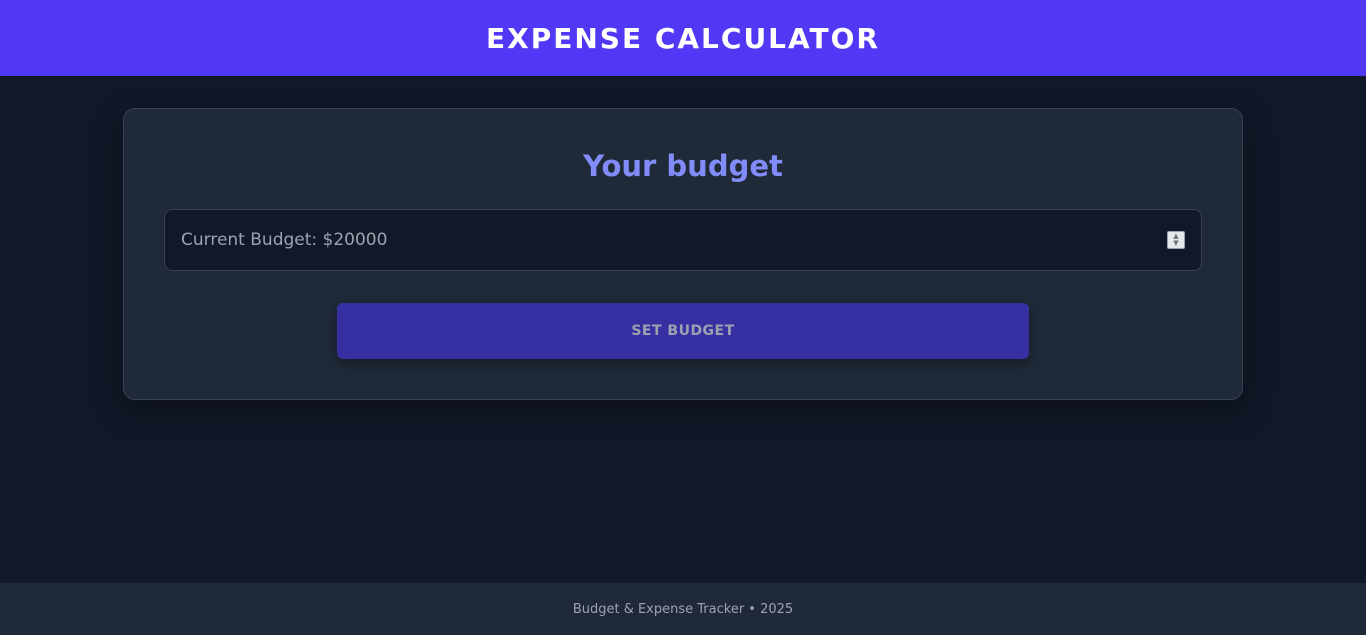 The height and width of the screenshot is (635, 1366). Describe the element at coordinates (683, 331) in the screenshot. I see `set-budget-button: SET BUDGET` at that location.